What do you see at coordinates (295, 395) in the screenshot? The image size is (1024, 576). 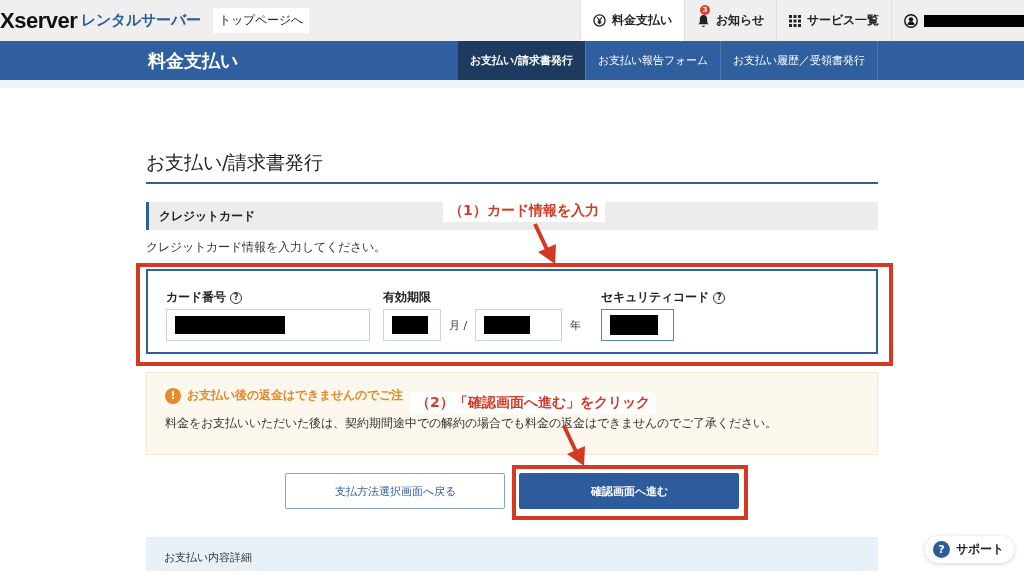 I see `notice-title: お支払い後の返金はできませんのでご注` at bounding box center [295, 395].